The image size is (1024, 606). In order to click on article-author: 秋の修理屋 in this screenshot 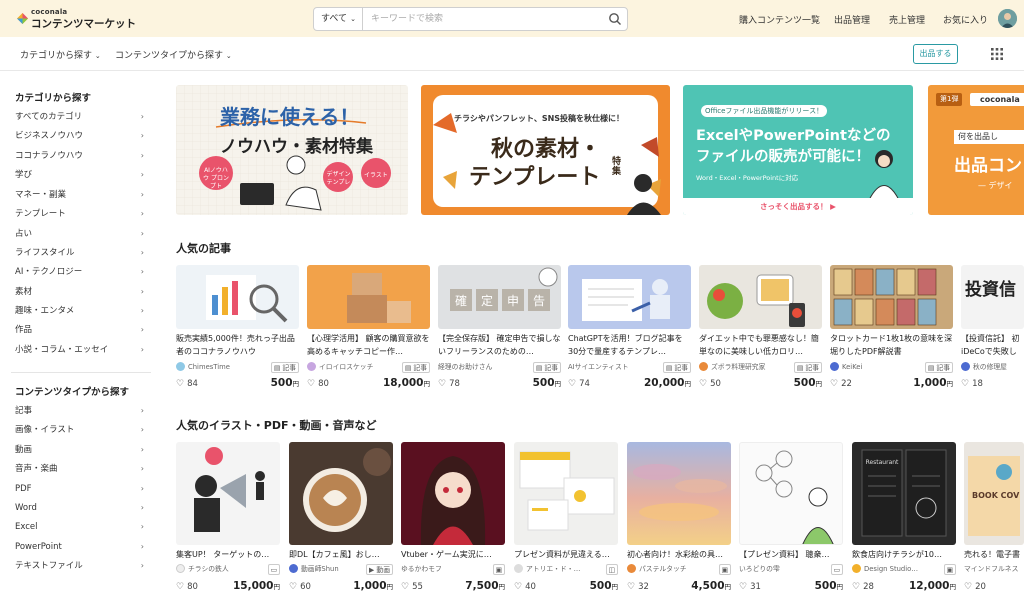, I will do `click(992, 367)`.